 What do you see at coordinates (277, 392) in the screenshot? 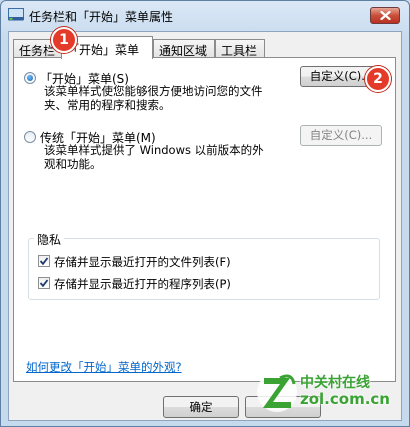
I see `zol-logo-icon` at bounding box center [277, 392].